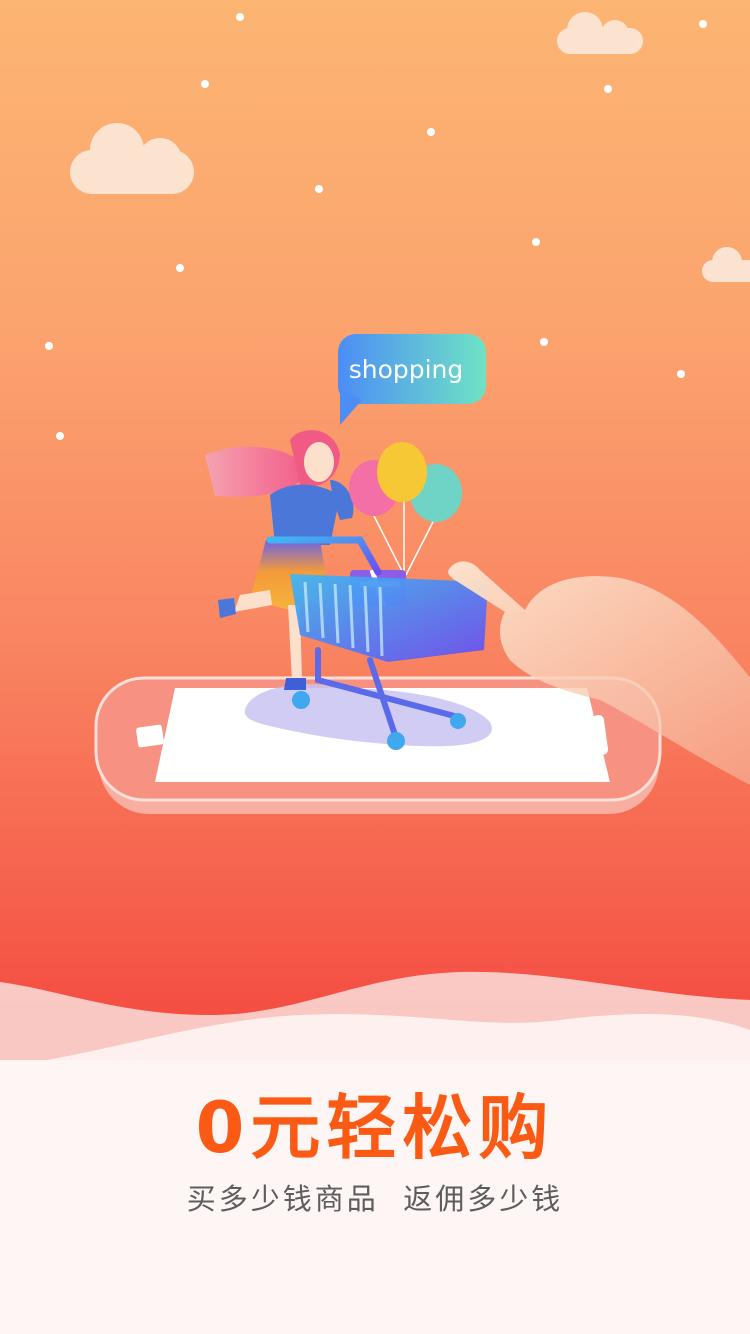  I want to click on promo-subline: 买多少钱商品 返佣多少钱, so click(375, 1199).